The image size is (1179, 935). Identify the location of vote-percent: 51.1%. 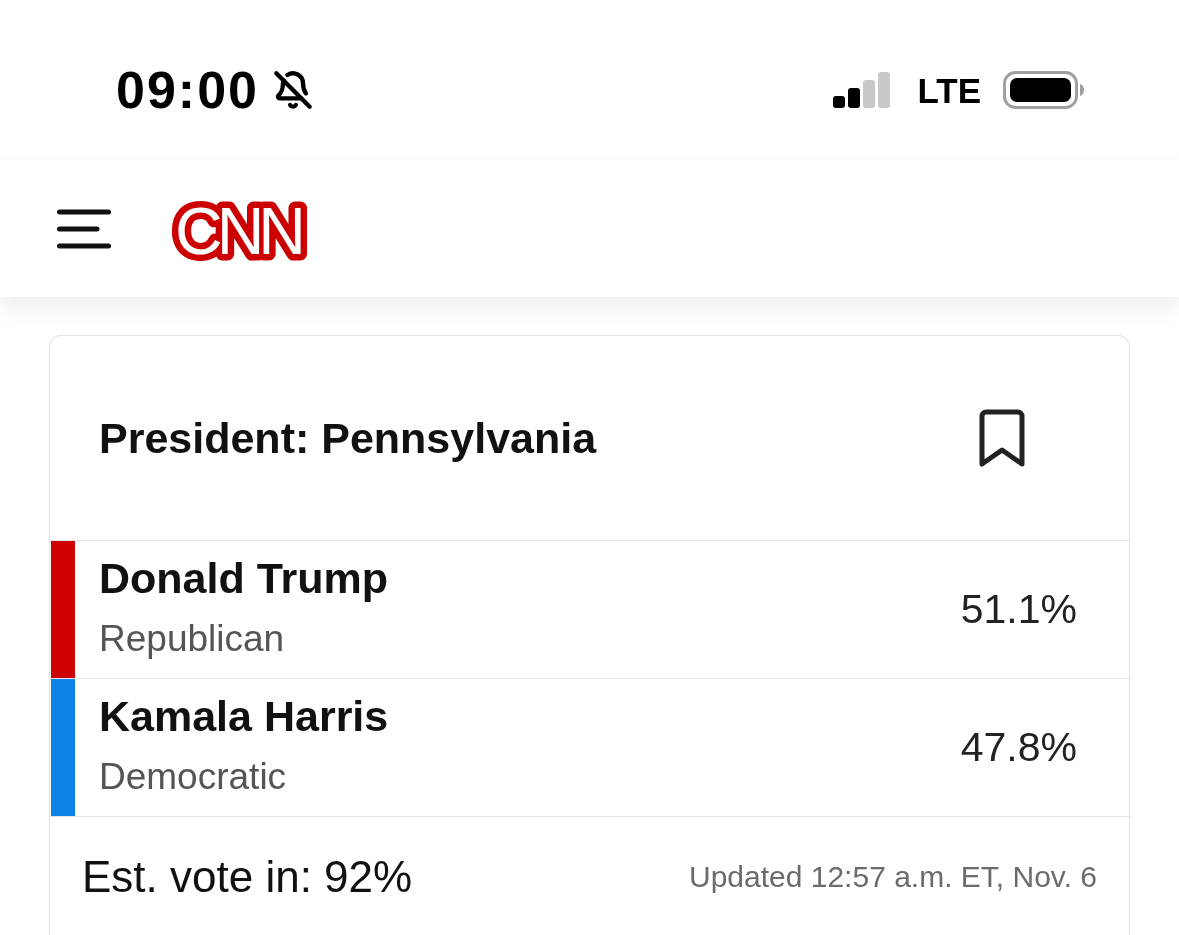
(1019, 609).